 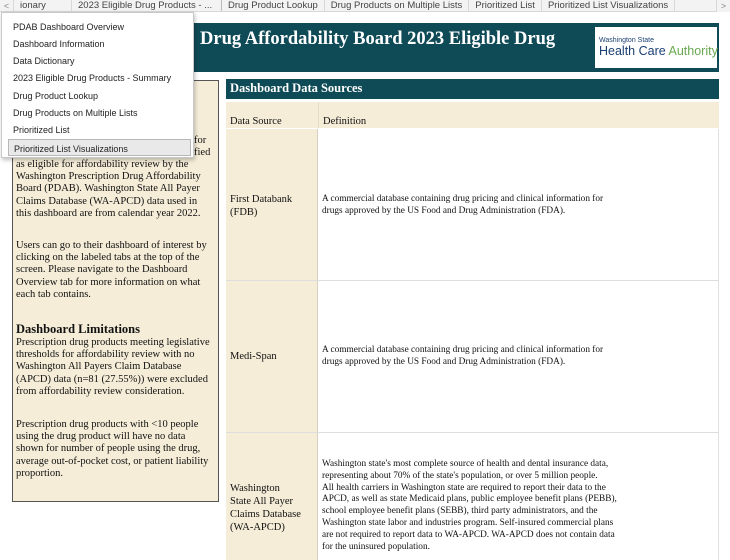 I want to click on tab-data-dictionary: ionary, so click(x=43, y=5).